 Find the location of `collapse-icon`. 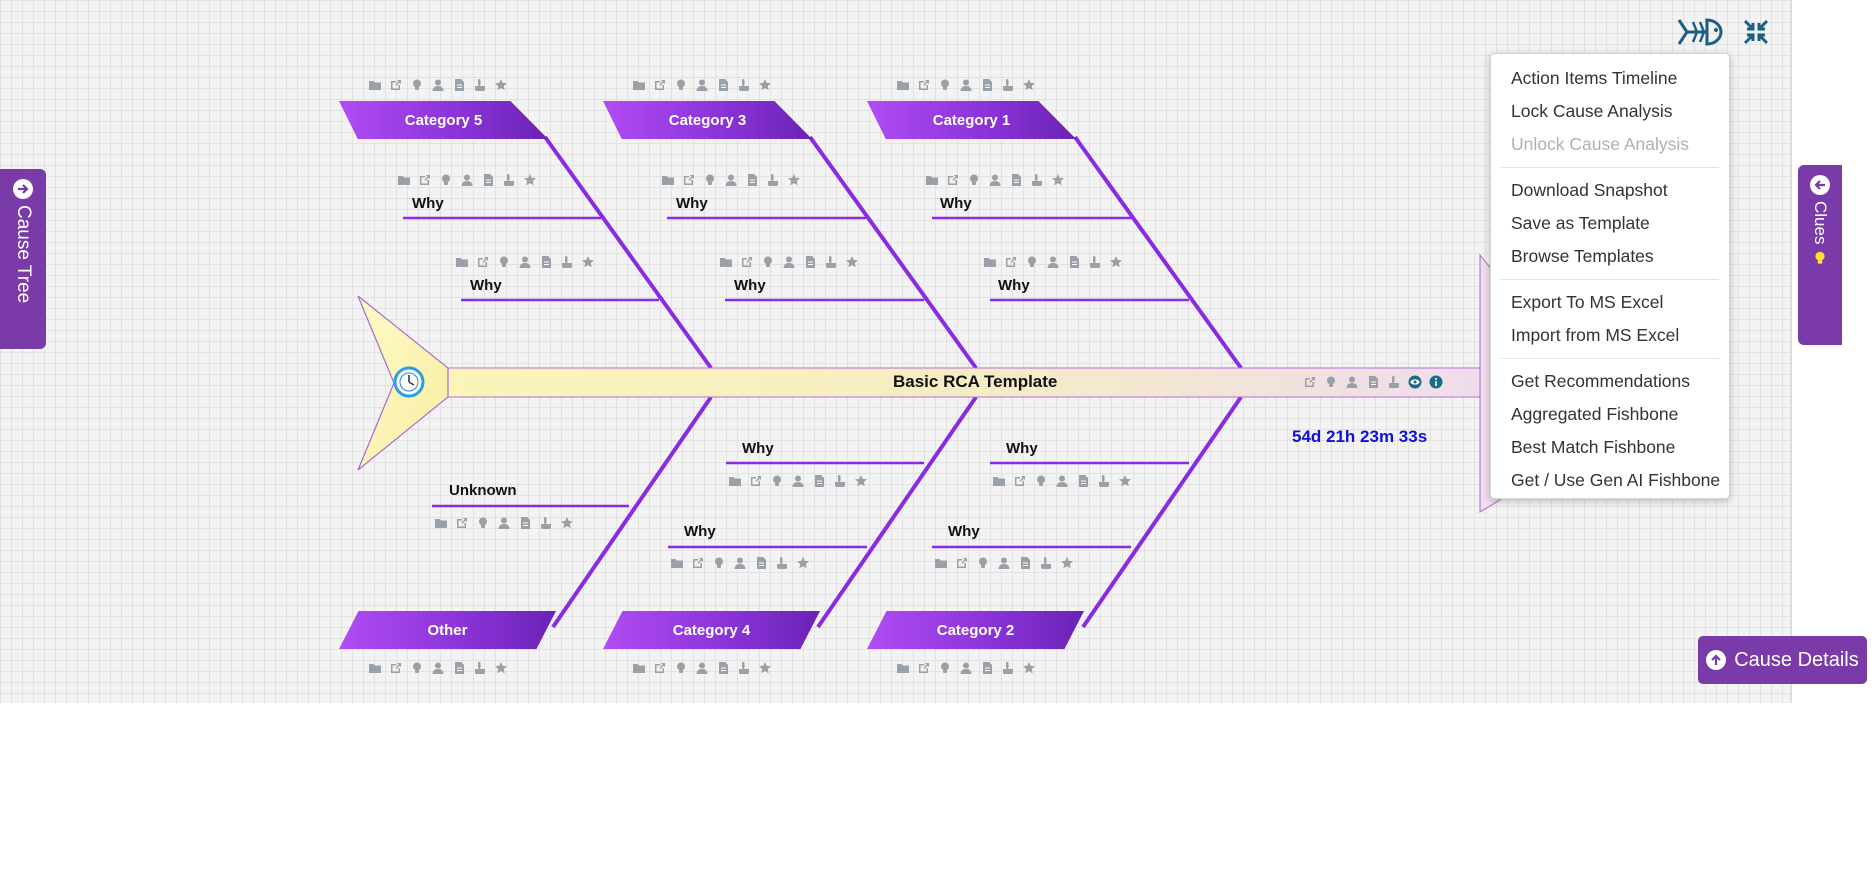

collapse-icon is located at coordinates (1756, 34).